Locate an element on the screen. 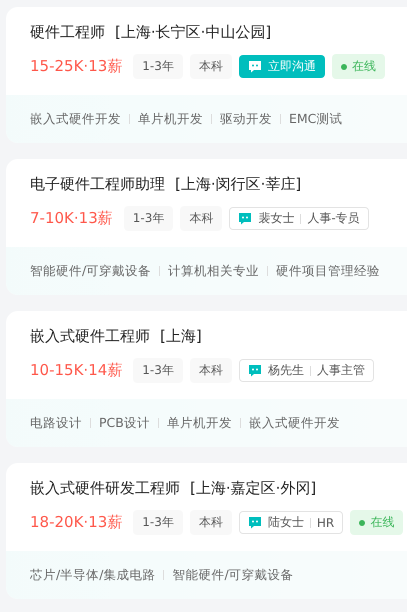  recruiter-name: 杨先生 is located at coordinates (286, 370).